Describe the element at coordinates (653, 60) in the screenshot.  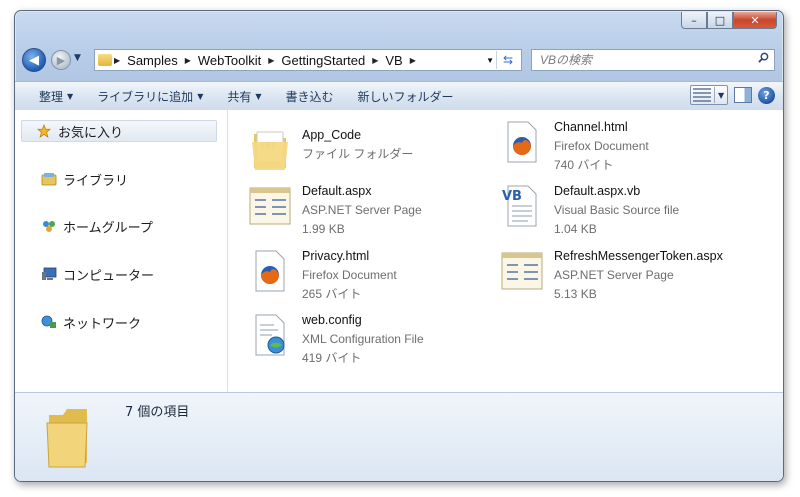
I see `search-input: VBの検索` at that location.